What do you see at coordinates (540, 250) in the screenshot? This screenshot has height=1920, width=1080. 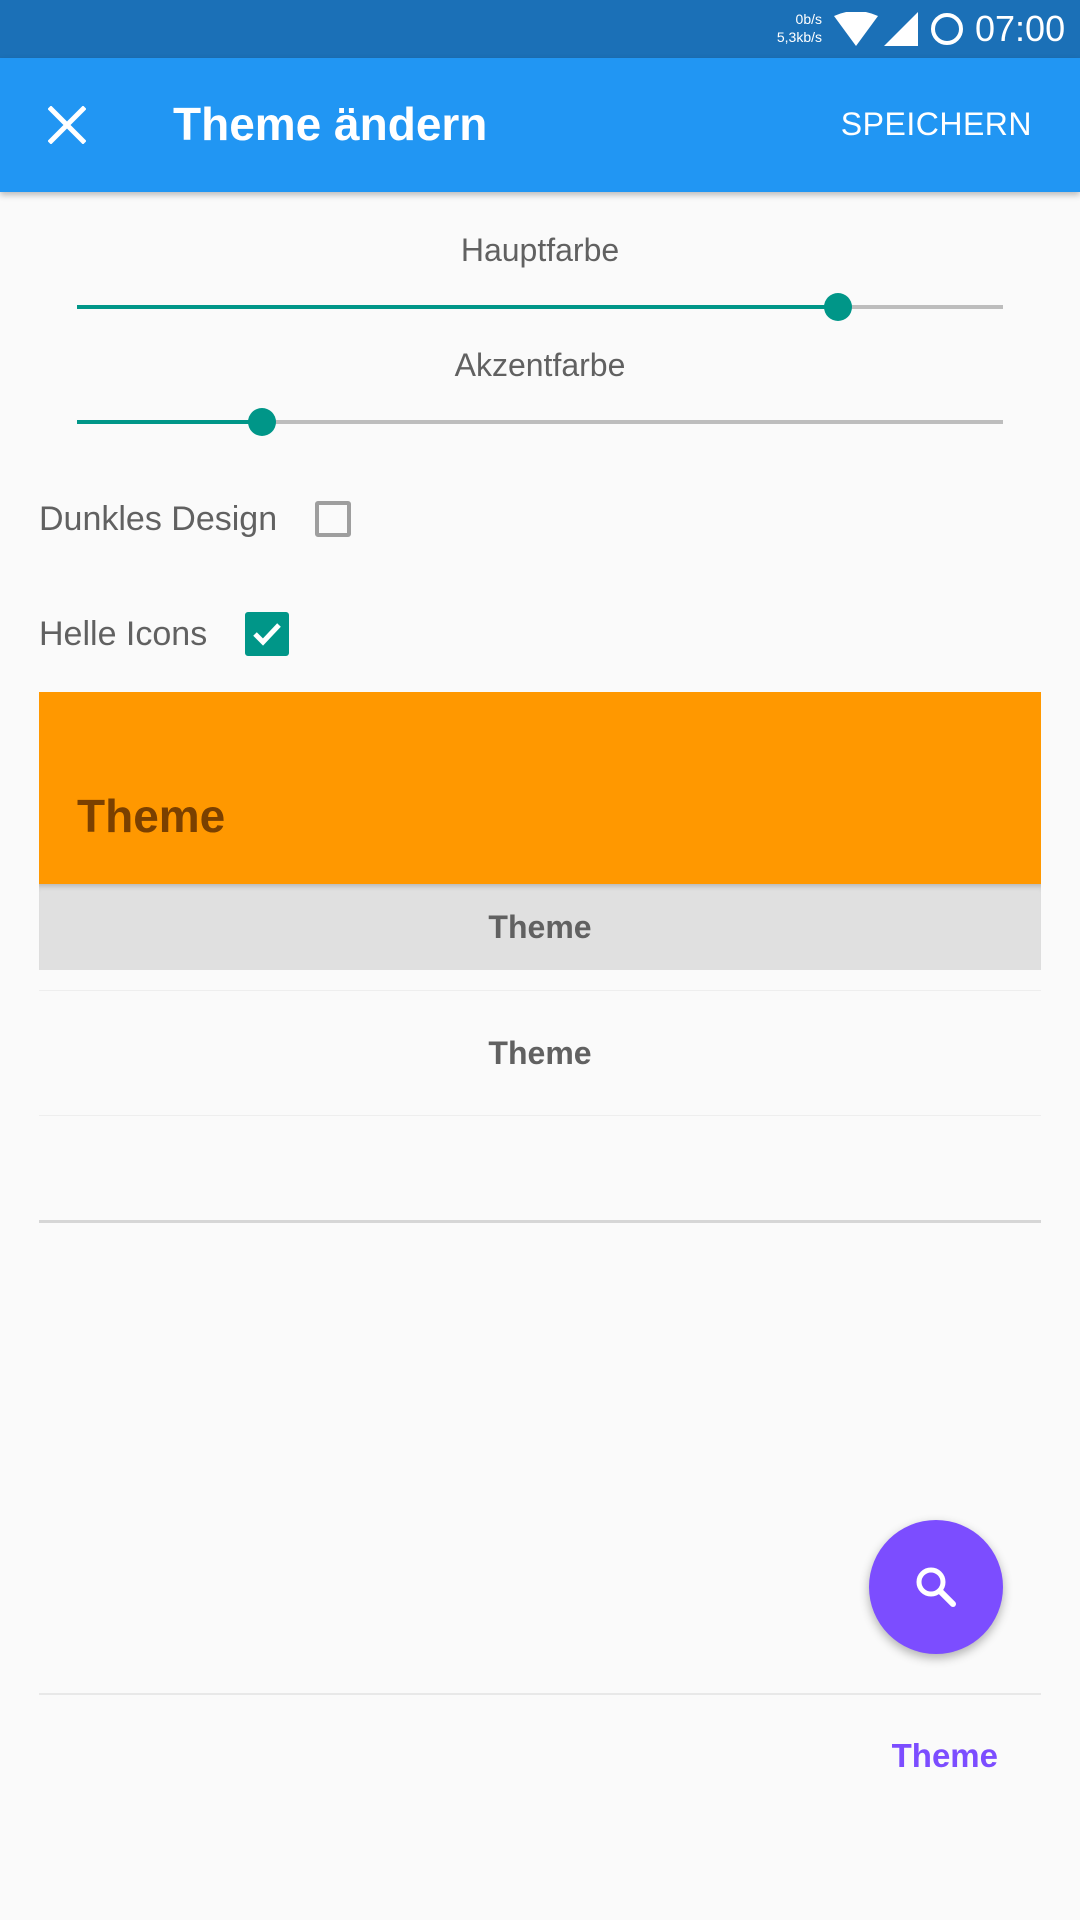 I see `primary-color-label: Hauptfarbe` at bounding box center [540, 250].